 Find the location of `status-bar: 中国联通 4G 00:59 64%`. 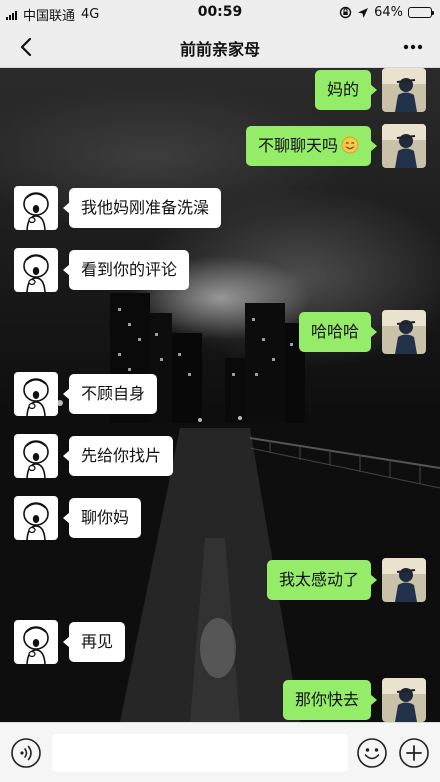

status-bar: 中国联通 4G 00:59 64% is located at coordinates (220, 13).